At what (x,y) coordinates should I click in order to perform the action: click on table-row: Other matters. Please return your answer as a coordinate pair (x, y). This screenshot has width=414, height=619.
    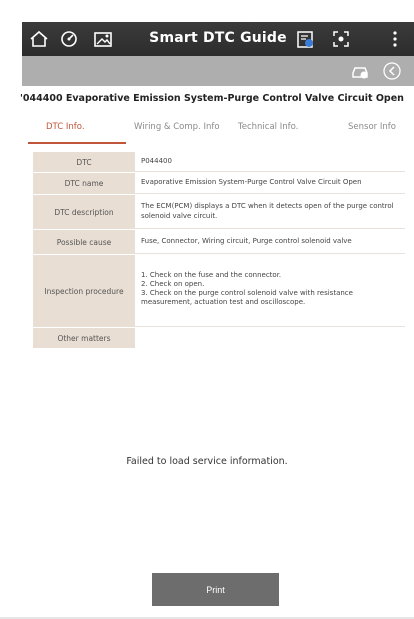
    Looking at the image, I should click on (219, 338).